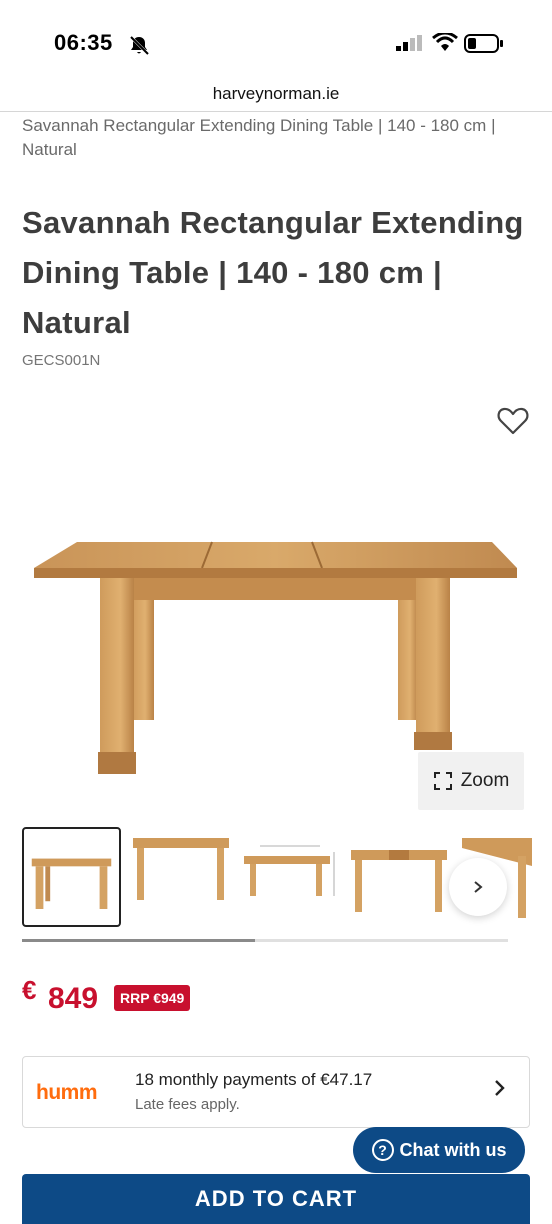  What do you see at coordinates (265, 940) in the screenshot?
I see `gallery-progress` at bounding box center [265, 940].